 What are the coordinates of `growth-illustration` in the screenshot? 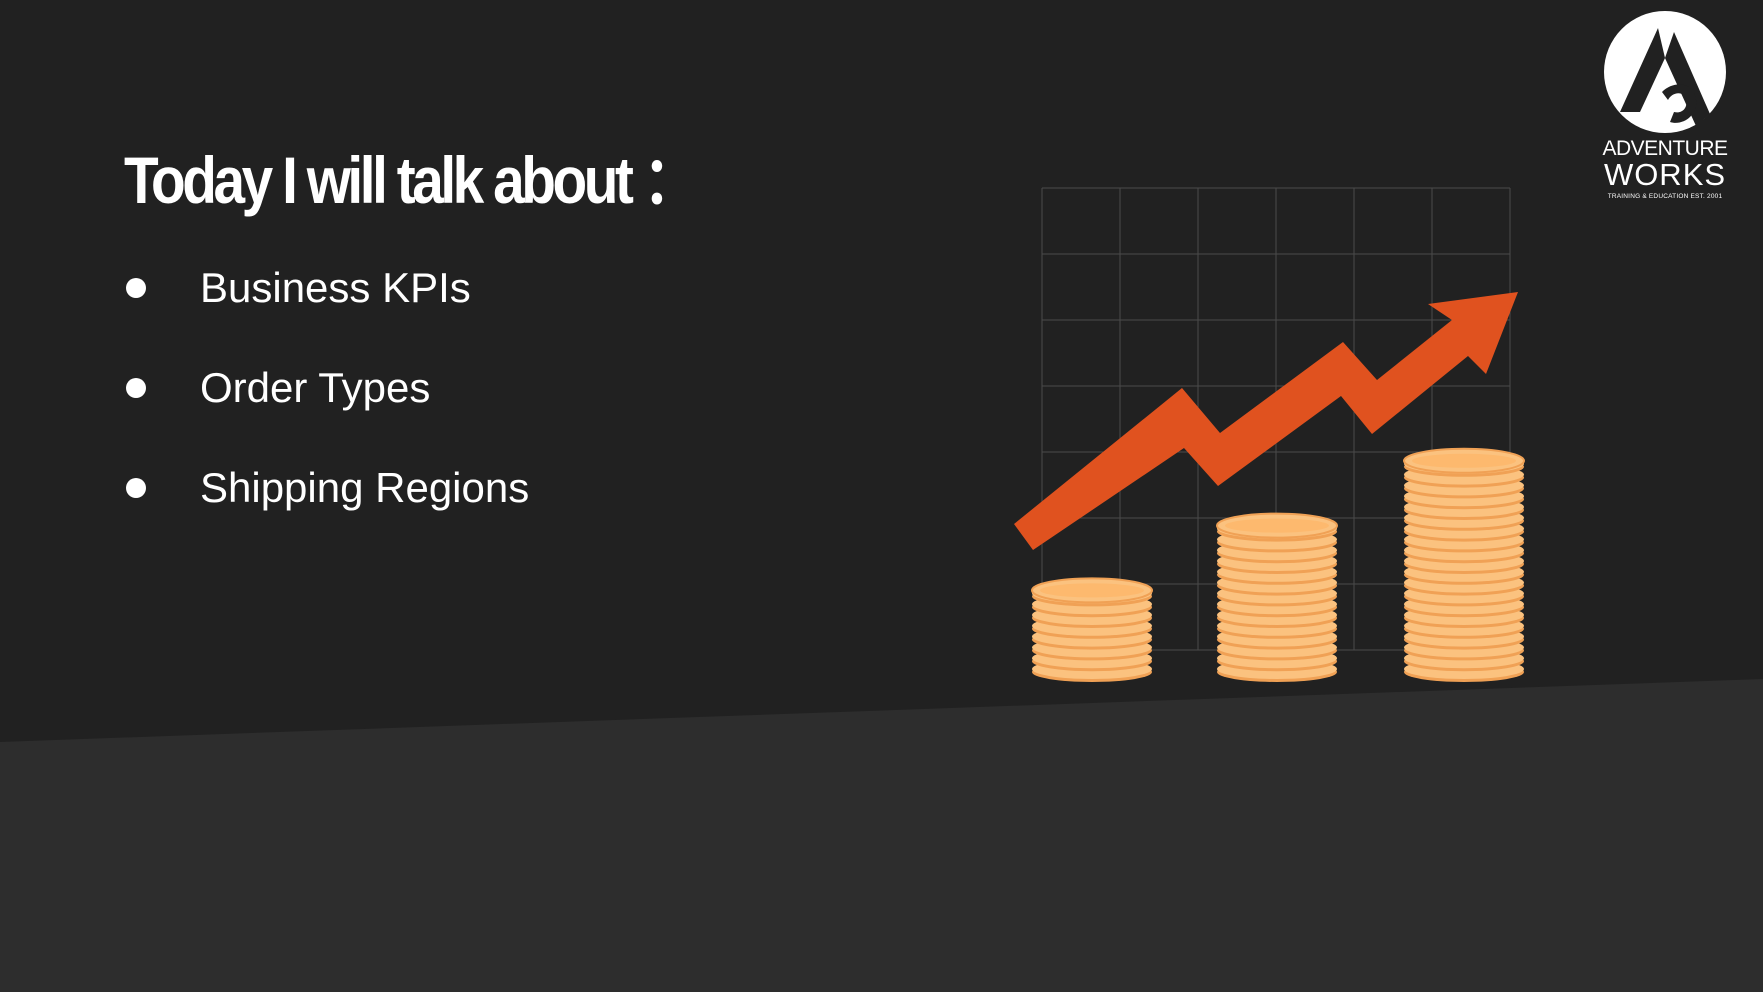 It's located at (1269, 434).